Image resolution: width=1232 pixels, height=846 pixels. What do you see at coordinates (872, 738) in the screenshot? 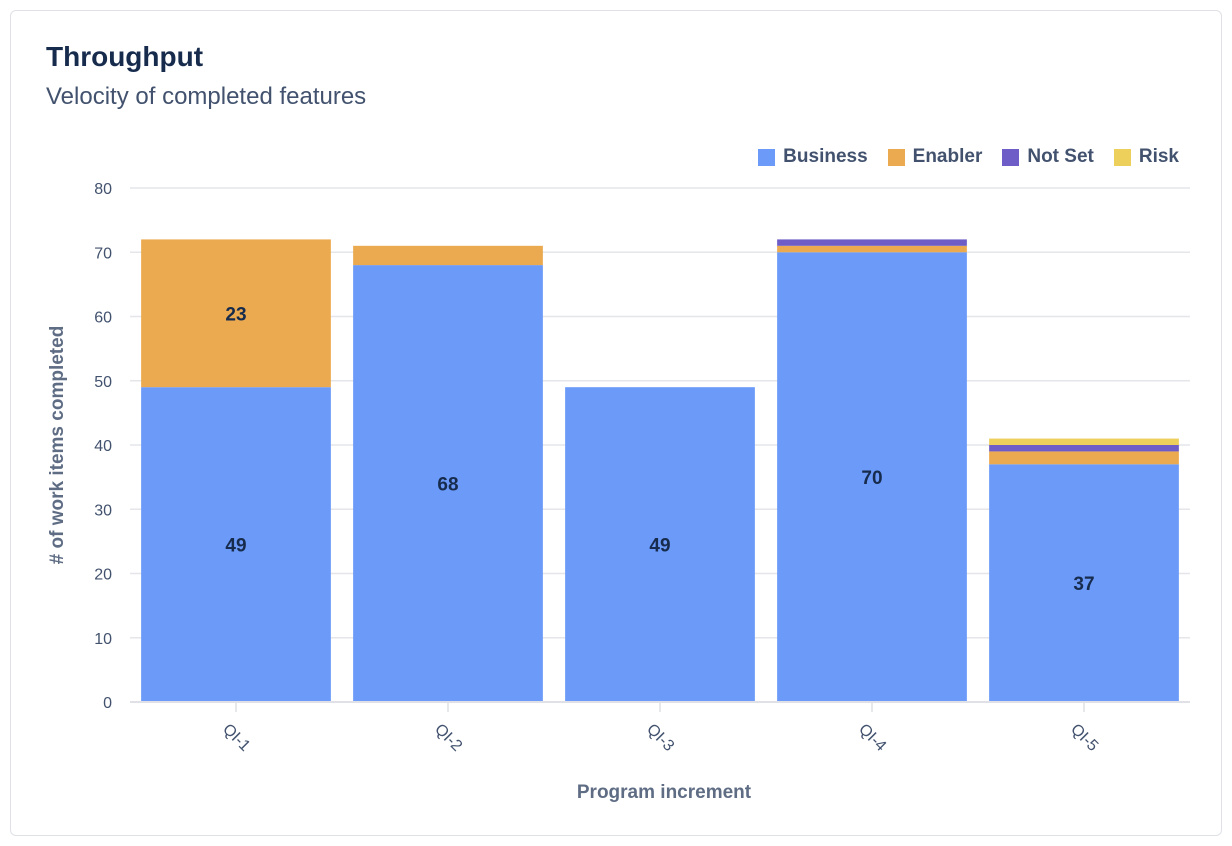
I see `x-tick-label: QI-4` at bounding box center [872, 738].